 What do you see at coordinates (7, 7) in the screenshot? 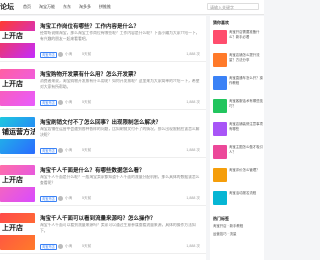
I see `site-logo: 论坛` at bounding box center [7, 7].